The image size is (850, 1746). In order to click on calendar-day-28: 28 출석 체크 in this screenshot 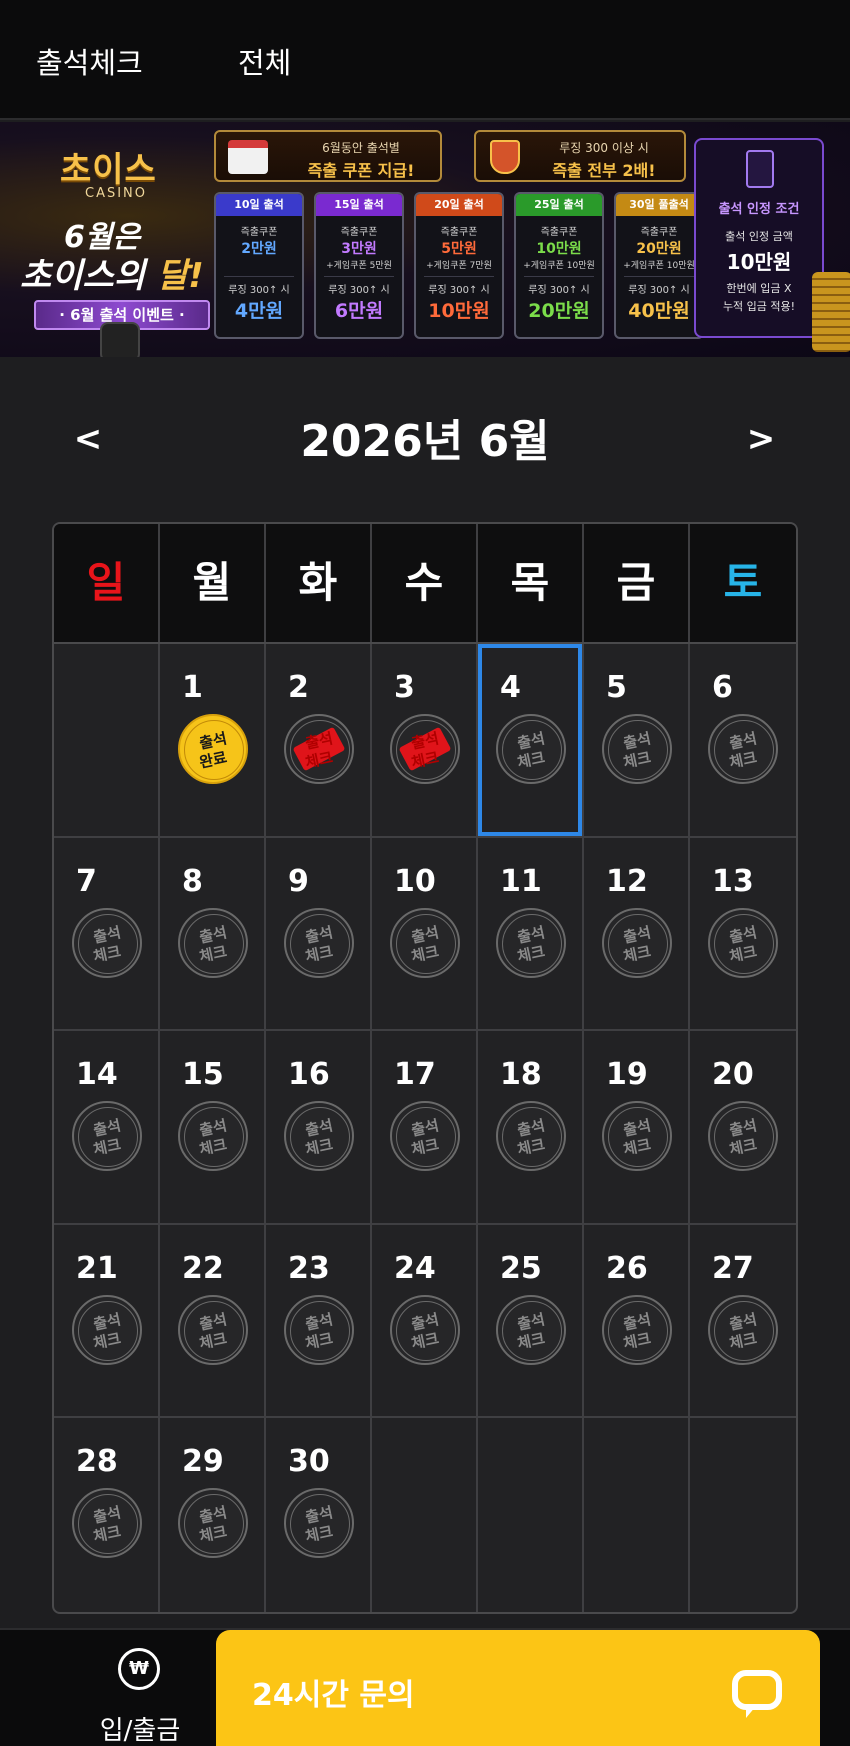, I will do `click(107, 1515)`.